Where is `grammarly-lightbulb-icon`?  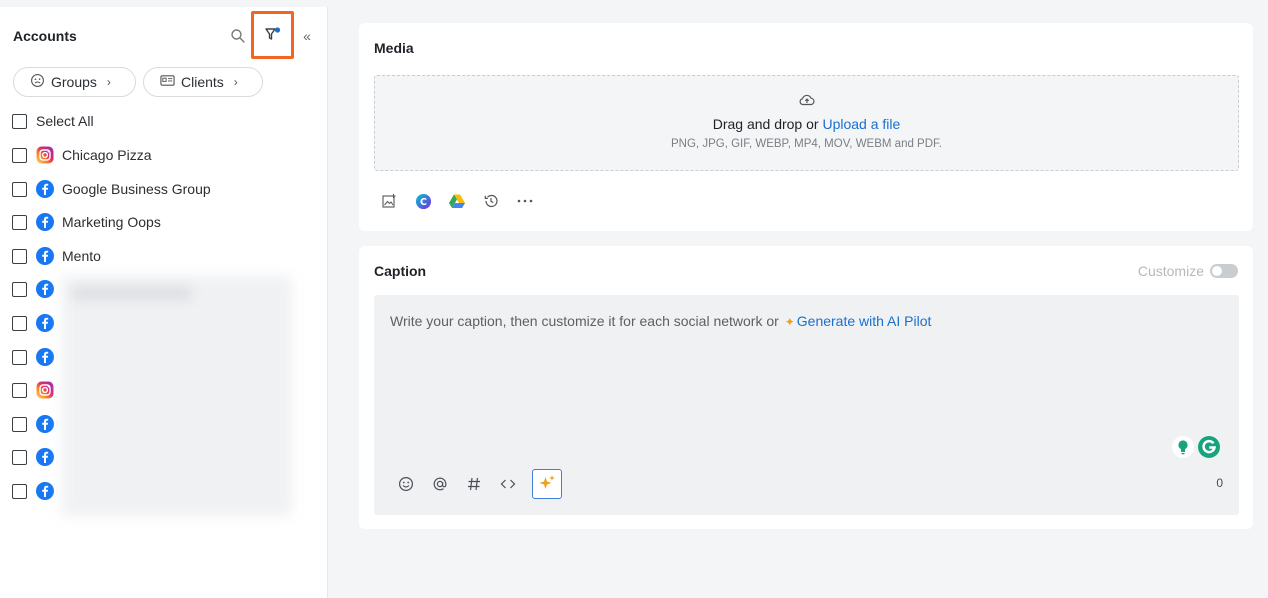 grammarly-lightbulb-icon is located at coordinates (1183, 448).